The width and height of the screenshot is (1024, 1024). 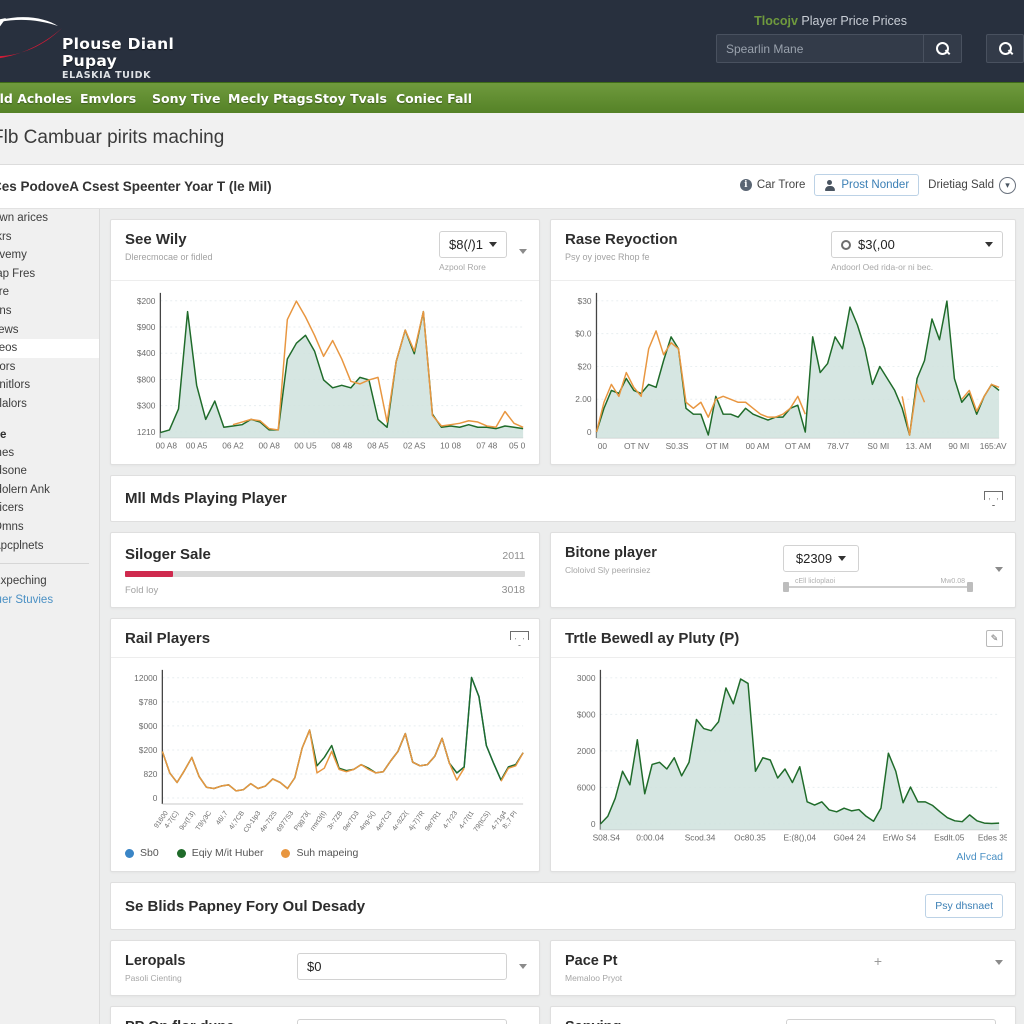 What do you see at coordinates (846, 244) in the screenshot?
I see `gear-icon` at bounding box center [846, 244].